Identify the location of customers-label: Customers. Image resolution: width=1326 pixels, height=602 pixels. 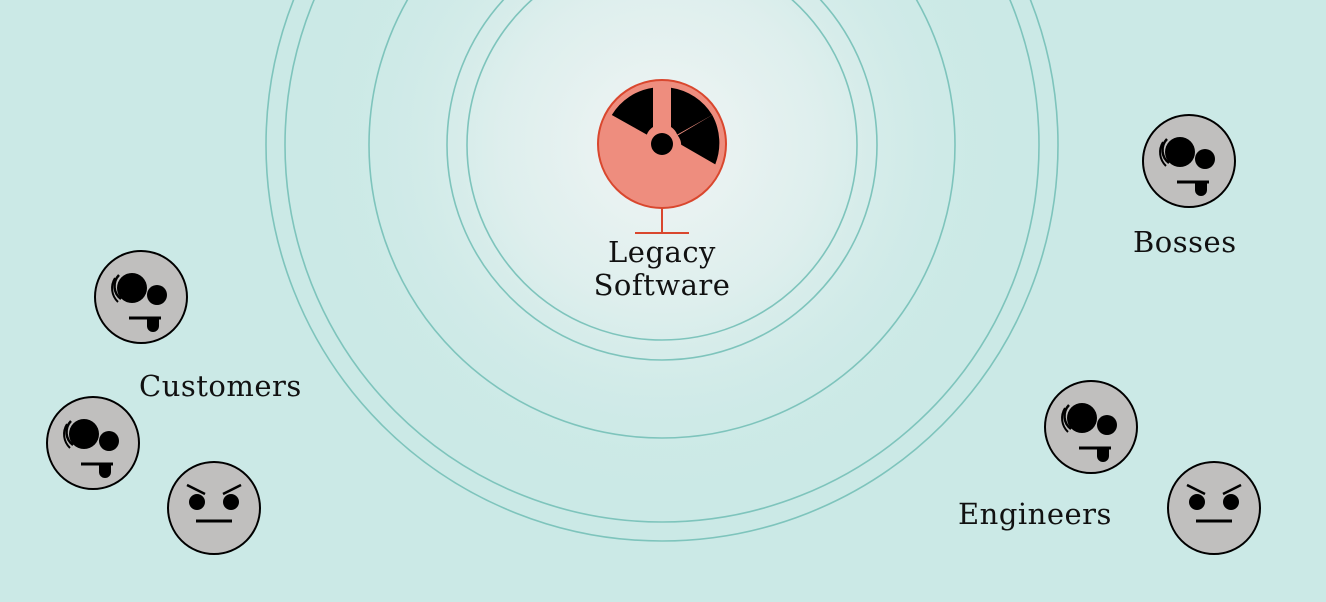
(220, 386).